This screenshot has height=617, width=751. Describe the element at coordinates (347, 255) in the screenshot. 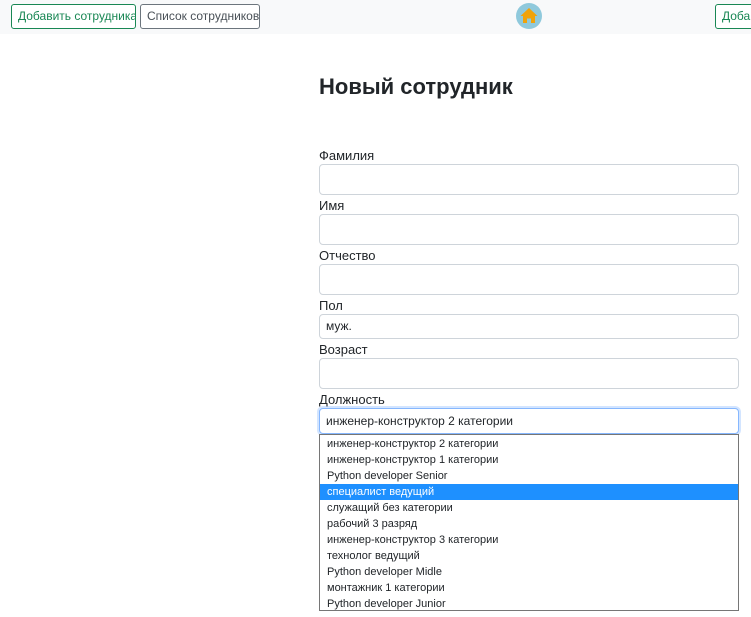

I see `patronymic-label: Отчество` at that location.